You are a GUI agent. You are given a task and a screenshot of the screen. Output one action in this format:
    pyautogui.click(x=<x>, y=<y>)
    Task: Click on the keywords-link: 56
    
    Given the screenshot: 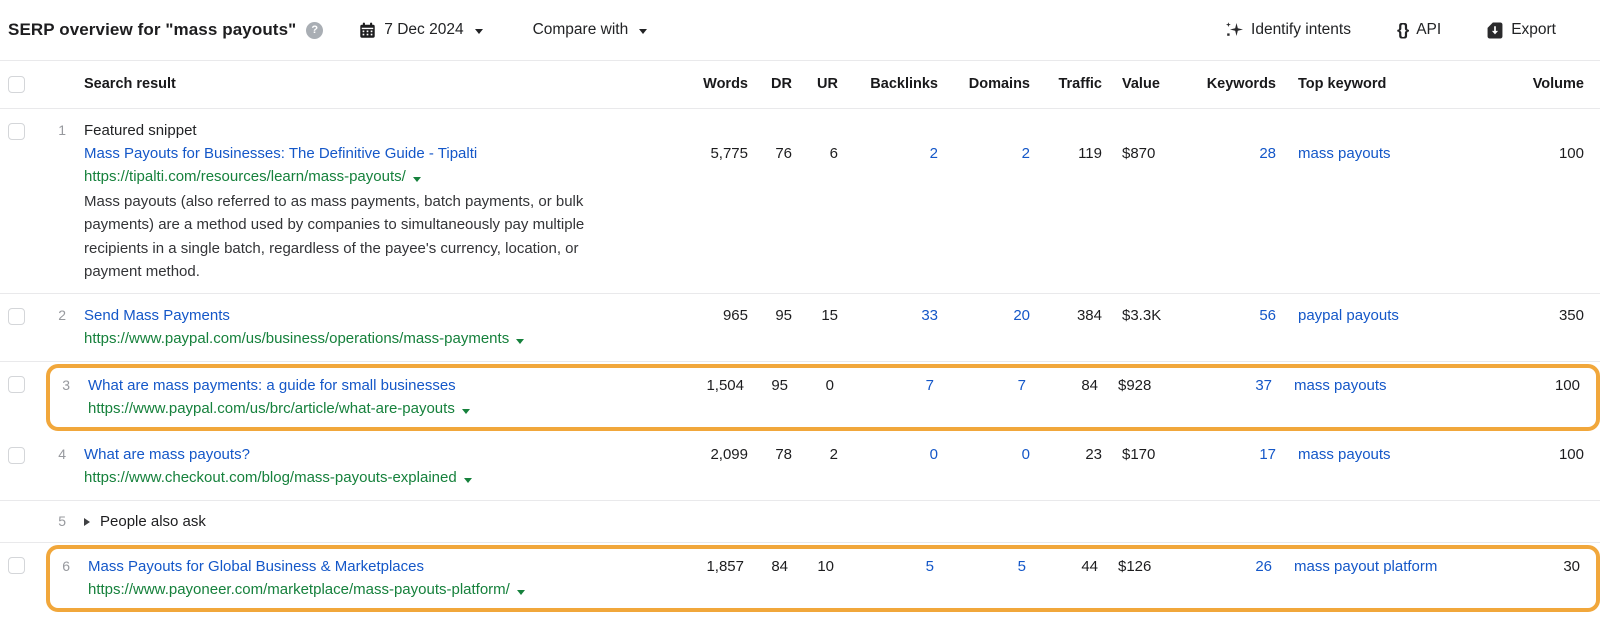 What is the action you would take?
    pyautogui.click(x=1226, y=327)
    